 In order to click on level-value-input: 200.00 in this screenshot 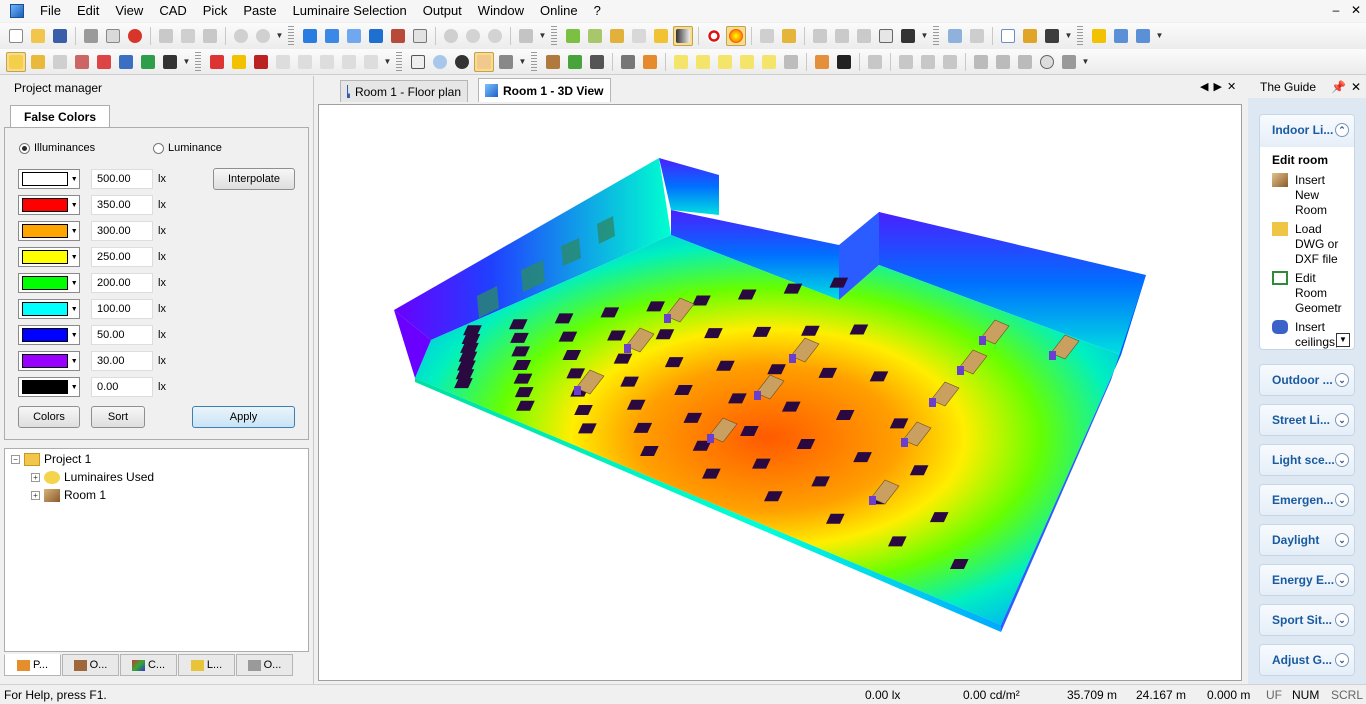, I will do `click(122, 283)`.